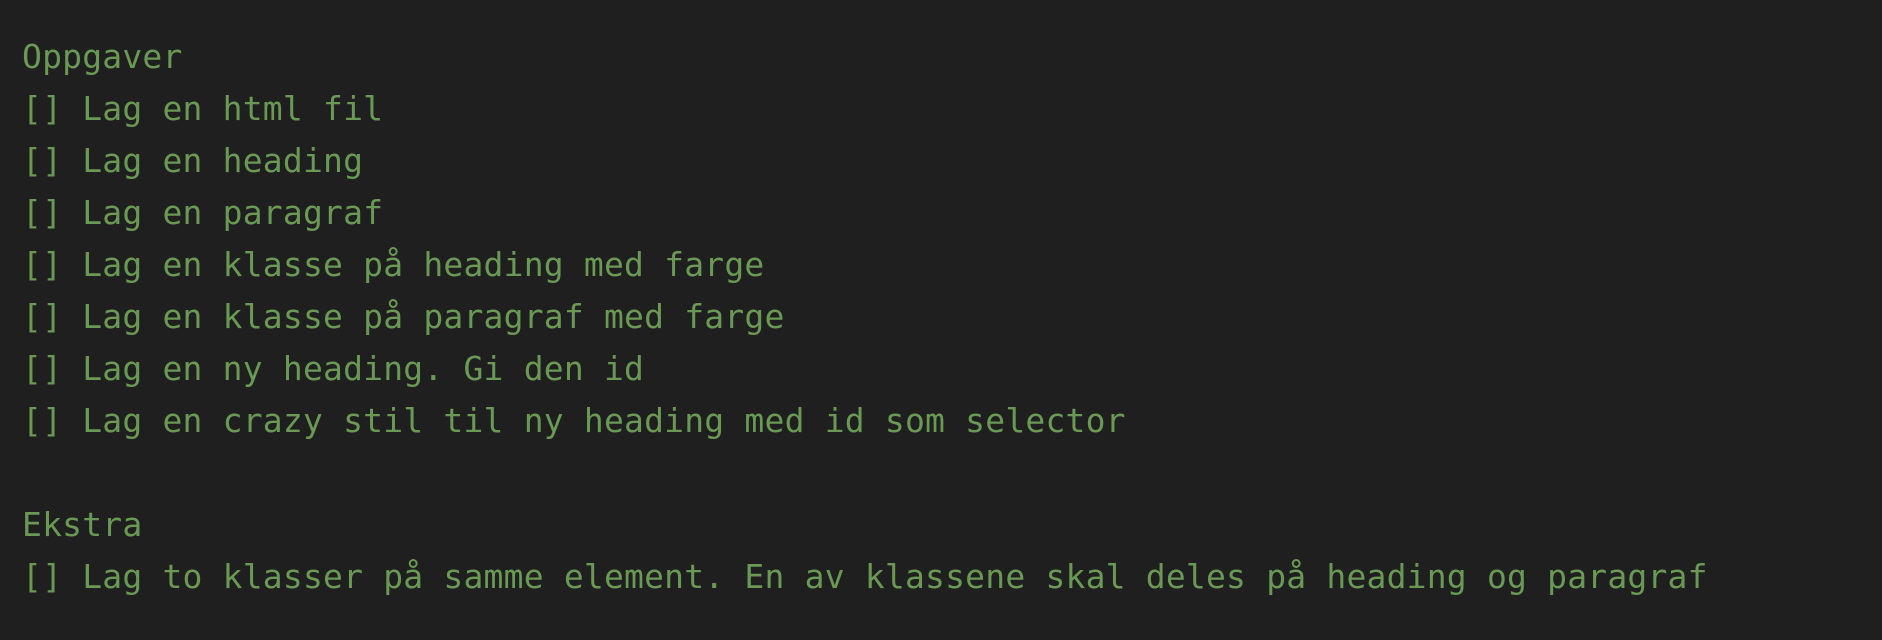  What do you see at coordinates (203, 108) in the screenshot?
I see `task-item: [] Lag en html fil` at bounding box center [203, 108].